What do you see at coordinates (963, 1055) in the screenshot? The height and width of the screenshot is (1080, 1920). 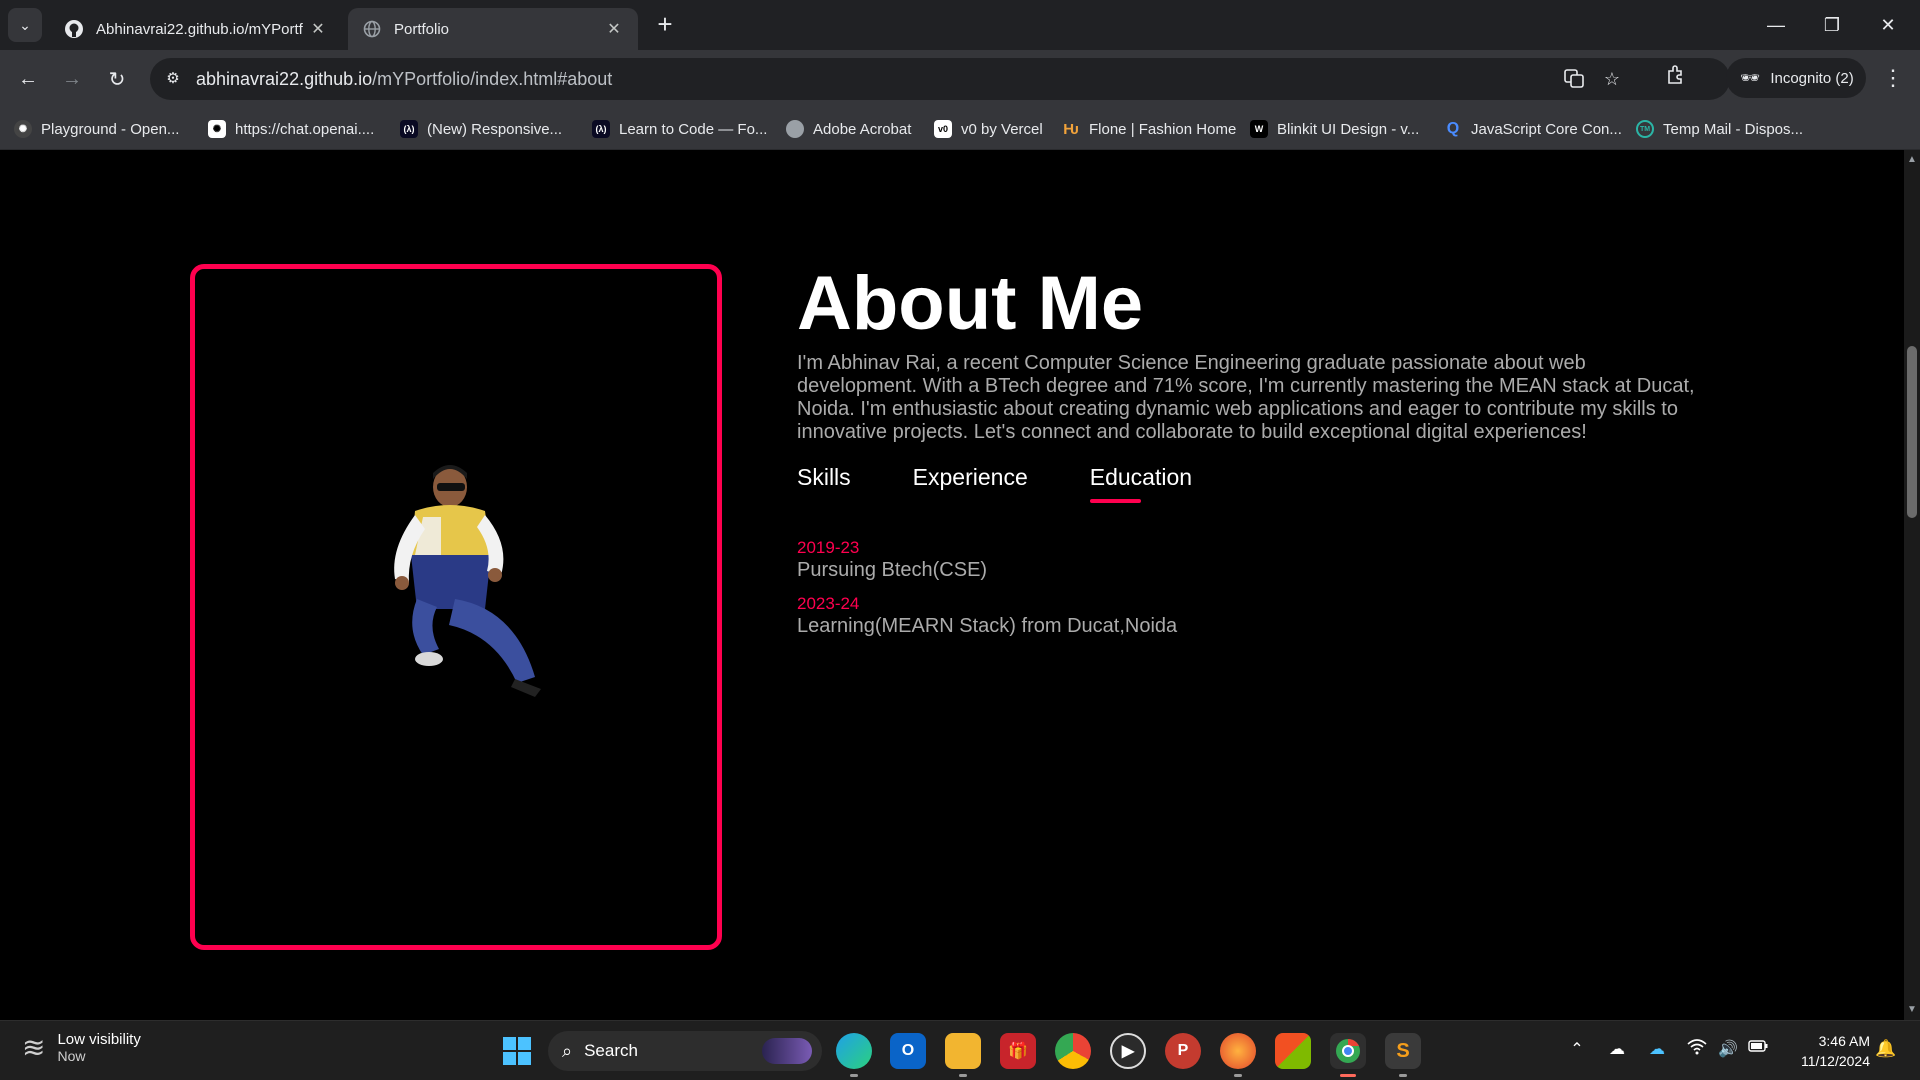 I see `file-explorer-icon` at bounding box center [963, 1055].